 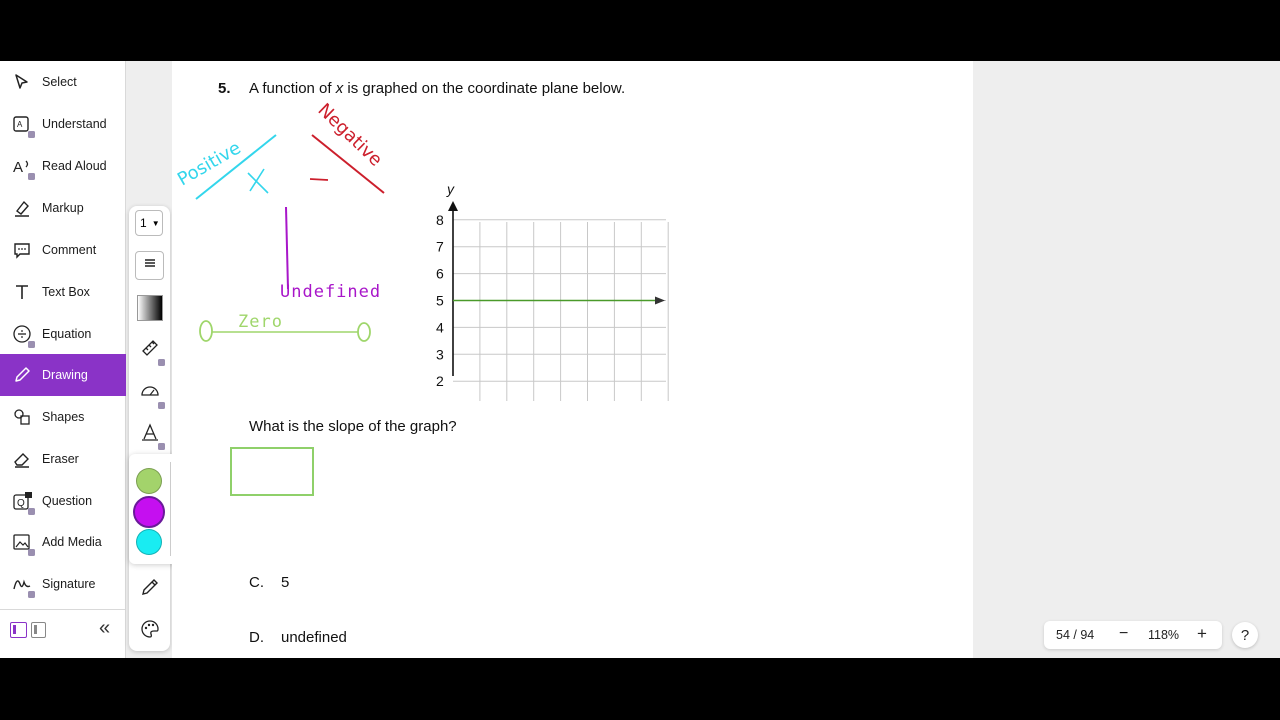 What do you see at coordinates (170, 509) in the screenshot?
I see `palette-divider` at bounding box center [170, 509].